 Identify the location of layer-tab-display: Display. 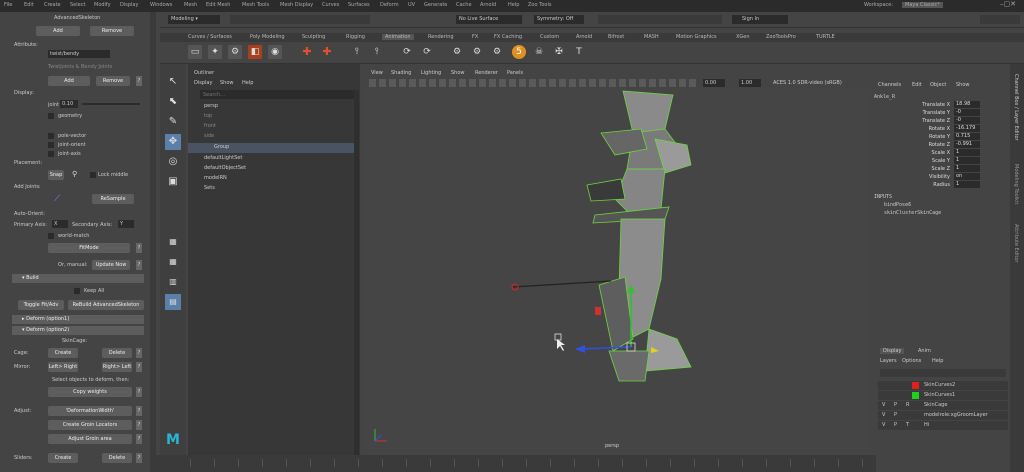
(892, 351).